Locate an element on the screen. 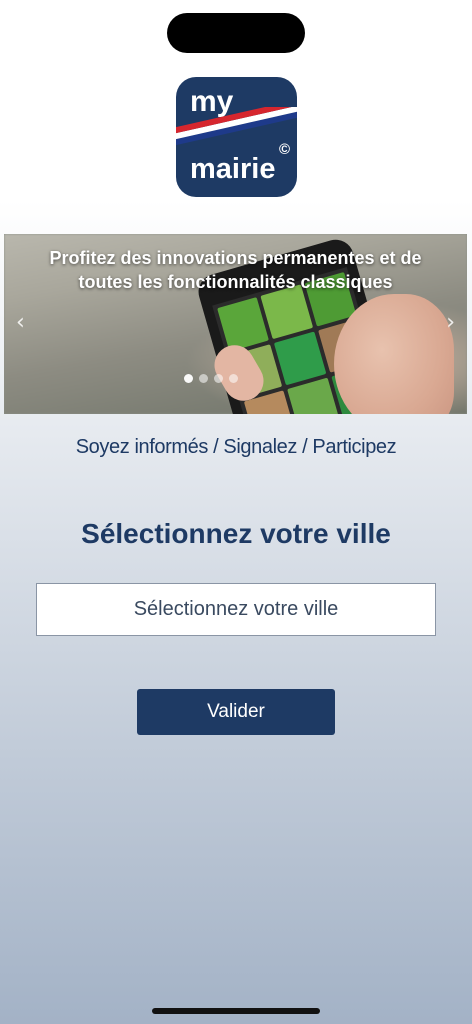  carousel-pagination is located at coordinates (211, 378).